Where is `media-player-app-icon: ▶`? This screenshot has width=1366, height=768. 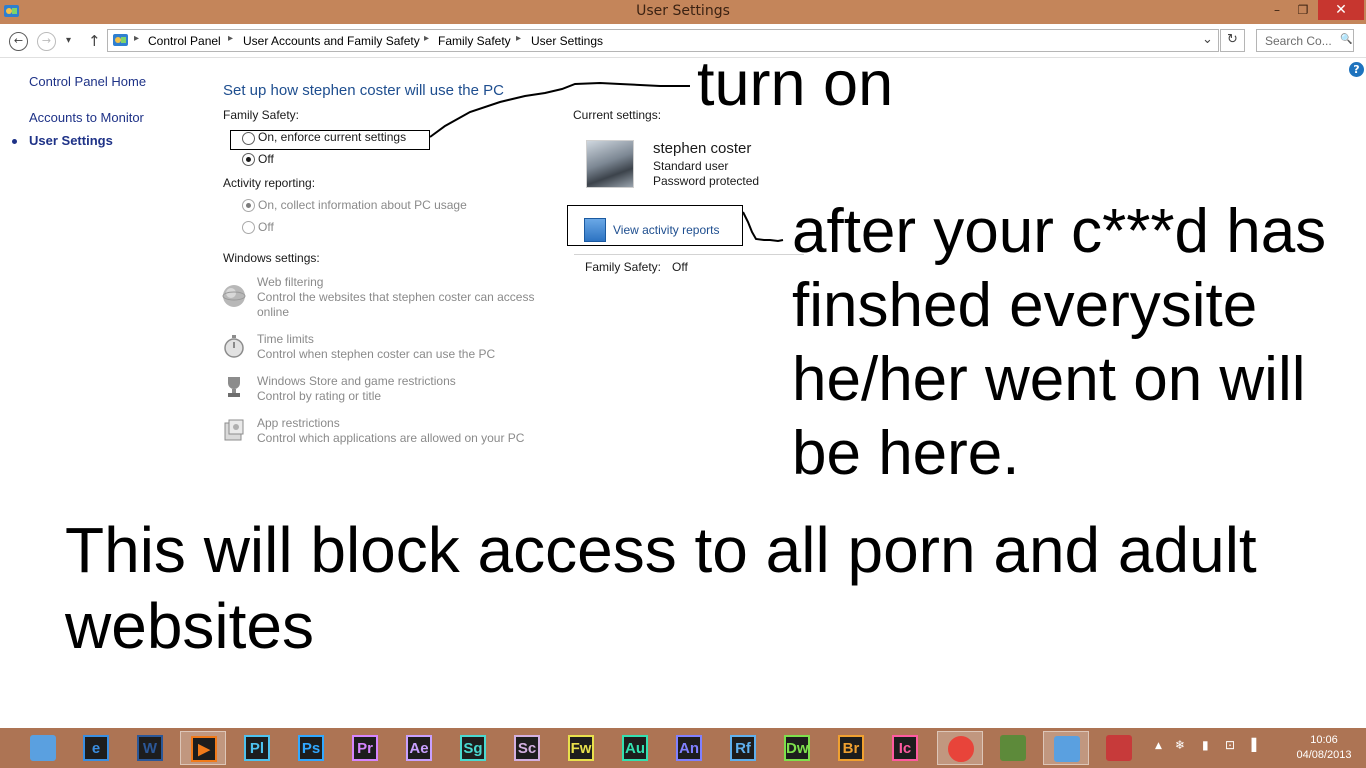
media-player-app-icon: ▶ is located at coordinates (204, 749).